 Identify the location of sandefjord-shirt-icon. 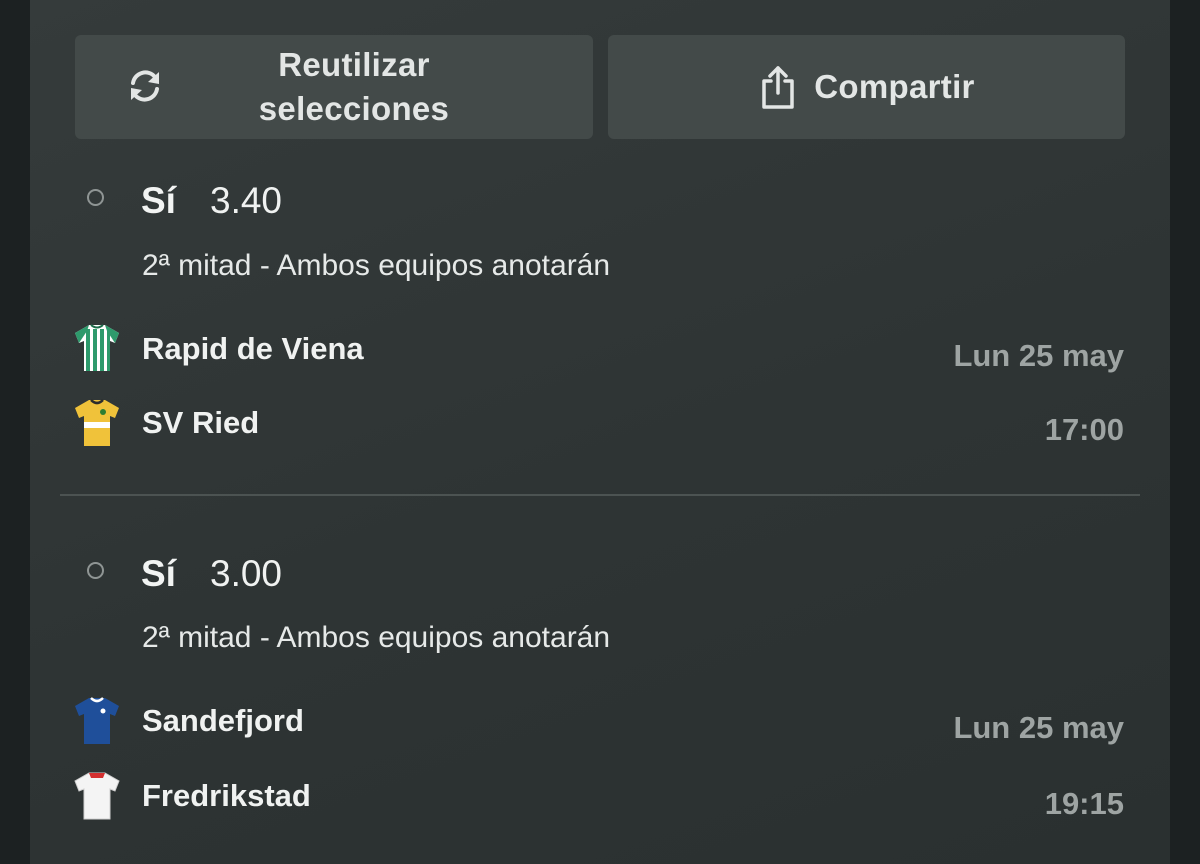
(97, 720).